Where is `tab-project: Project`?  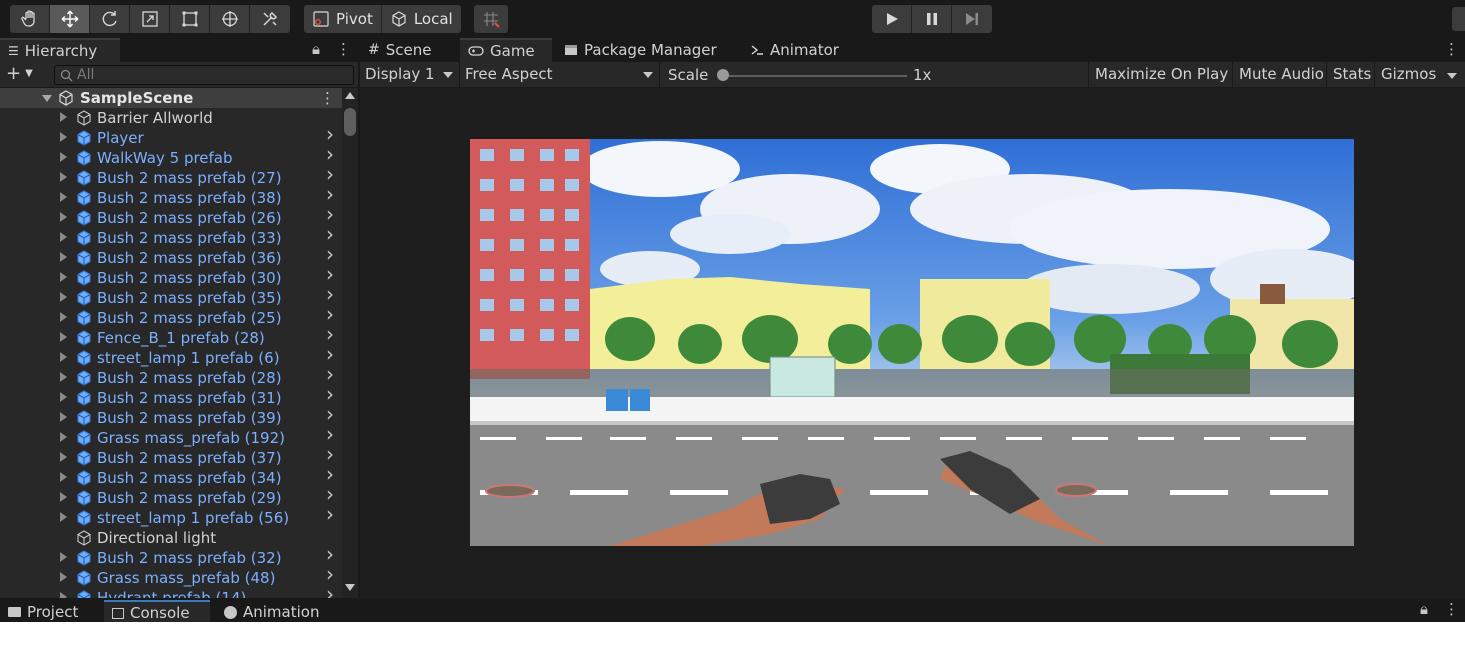
tab-project: Project is located at coordinates (43, 611).